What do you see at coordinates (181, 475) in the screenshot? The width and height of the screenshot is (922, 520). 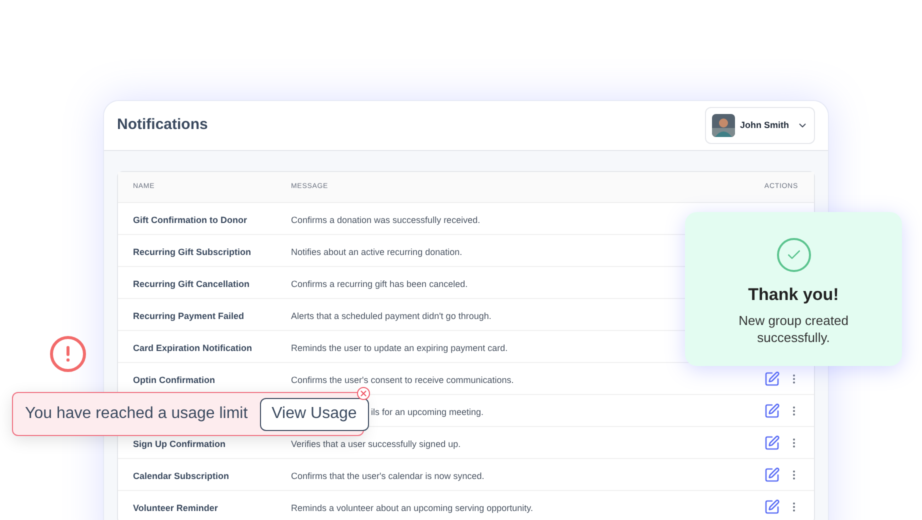 I see `table-cell: Calendar Subscription` at bounding box center [181, 475].